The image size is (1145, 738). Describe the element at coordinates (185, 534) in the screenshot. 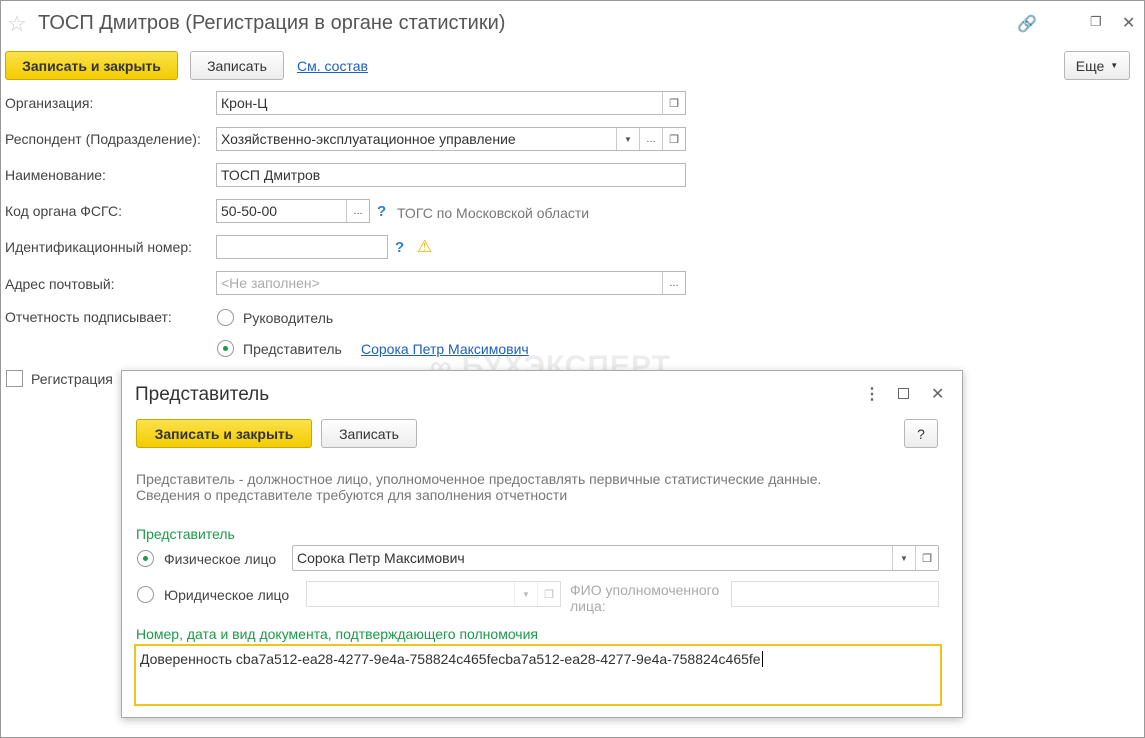

I see `section-representative: Представитель` at that location.